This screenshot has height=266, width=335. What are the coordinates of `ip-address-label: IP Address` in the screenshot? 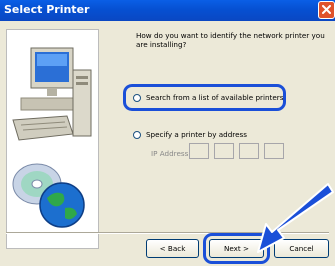 It's located at (170, 153).